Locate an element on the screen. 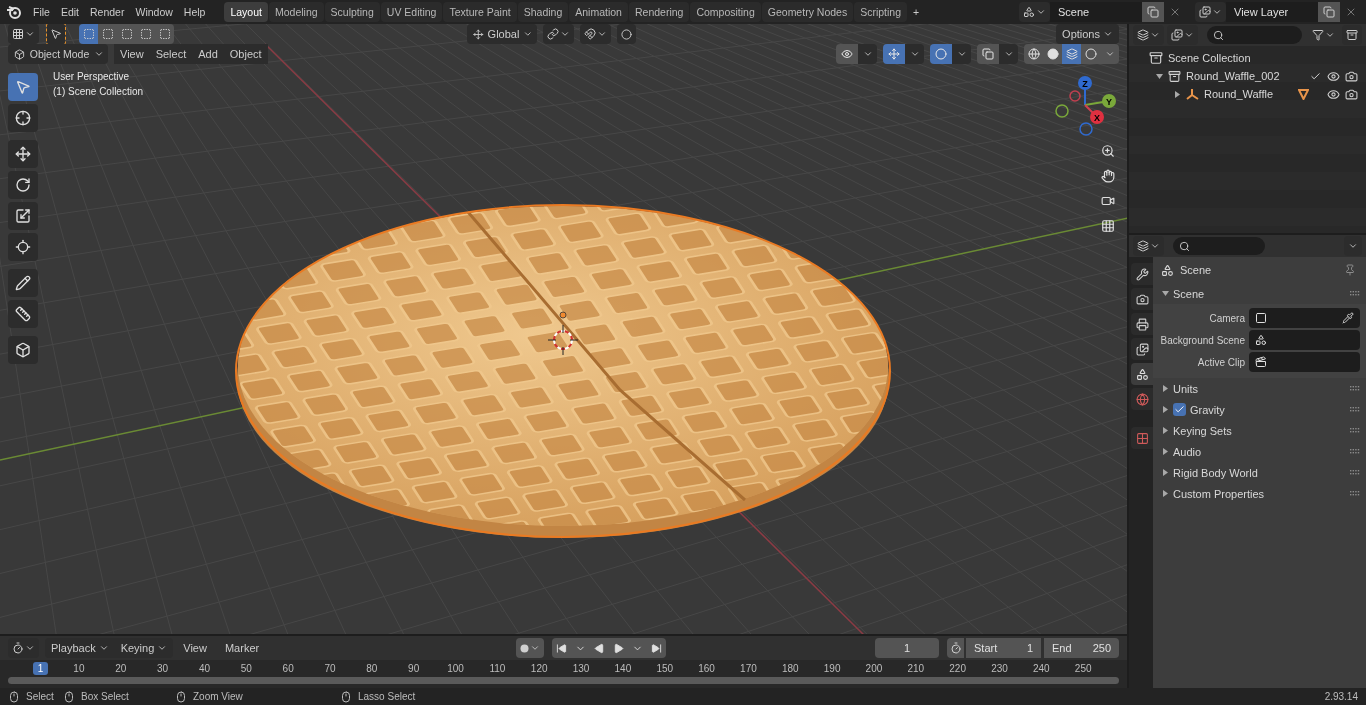 The width and height of the screenshot is (1366, 705). search-field is located at coordinates (1219, 246).